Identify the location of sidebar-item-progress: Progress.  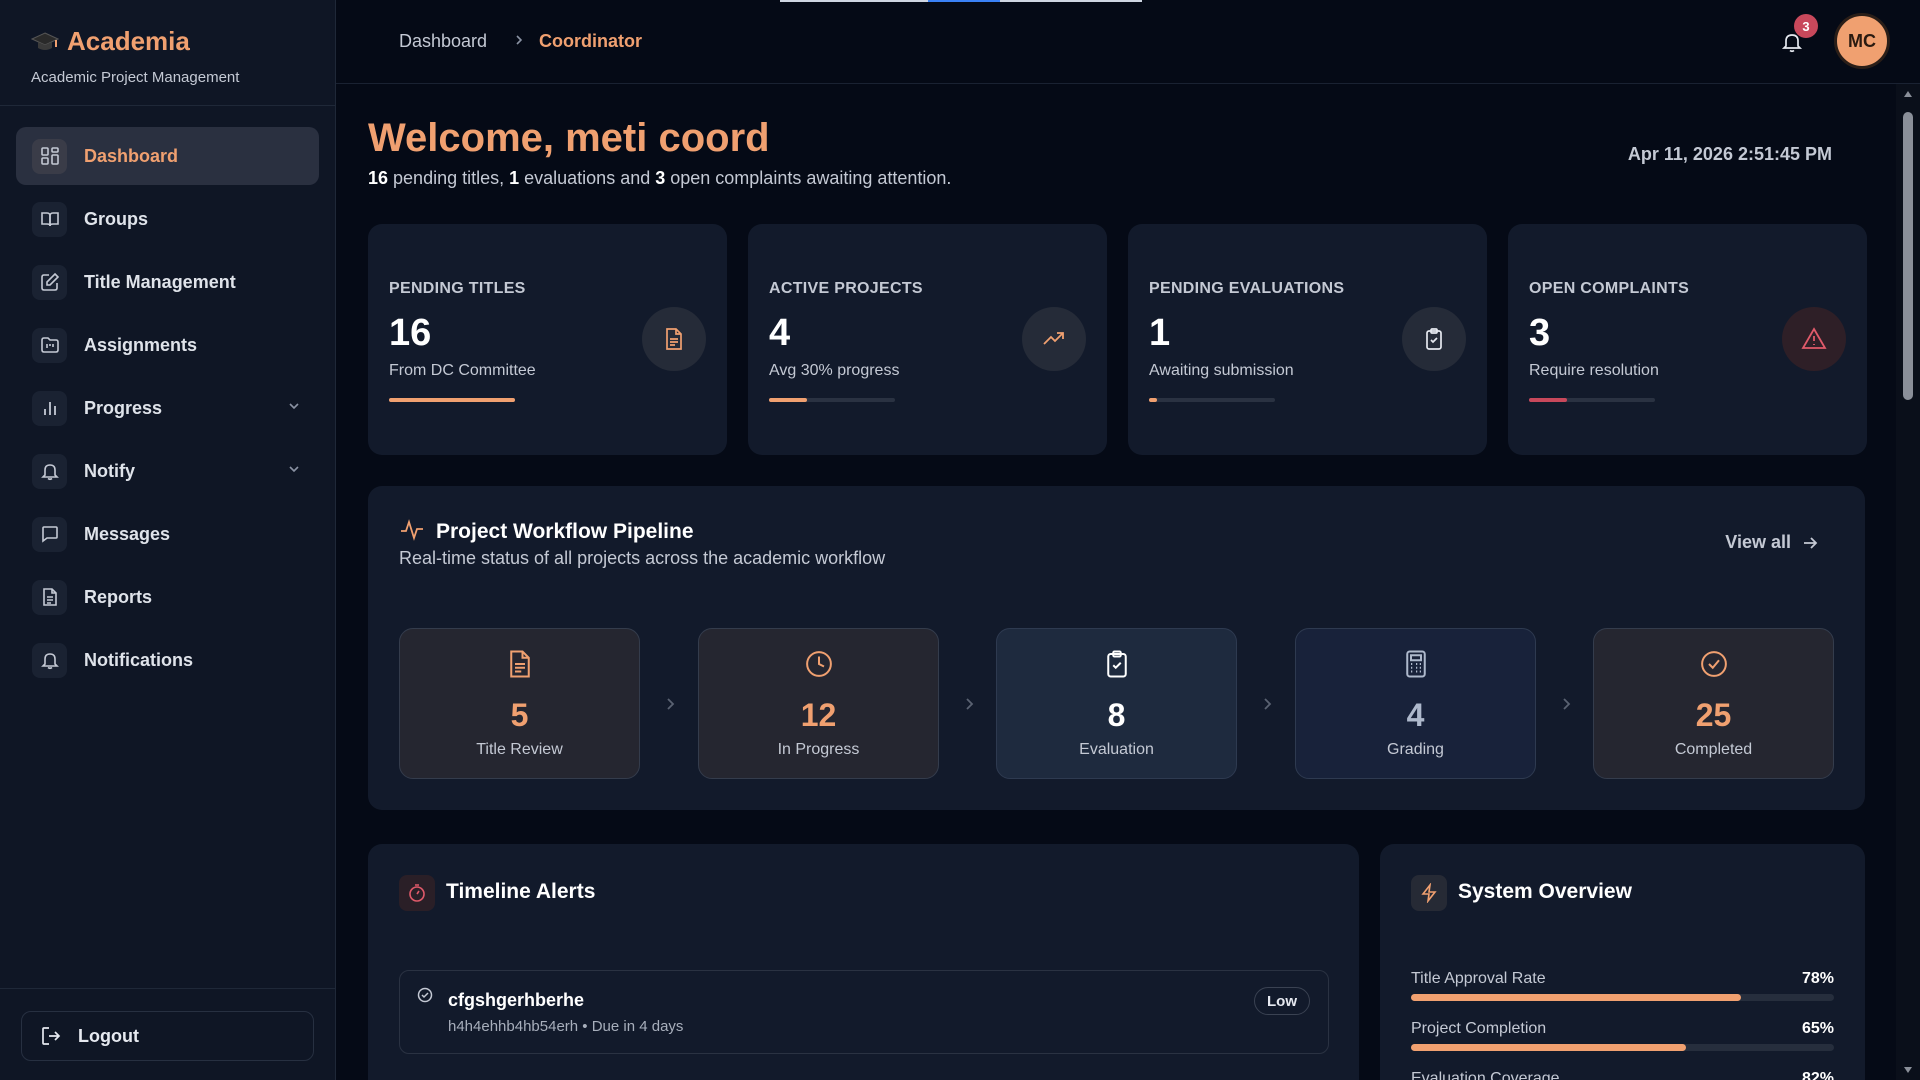
(167, 408).